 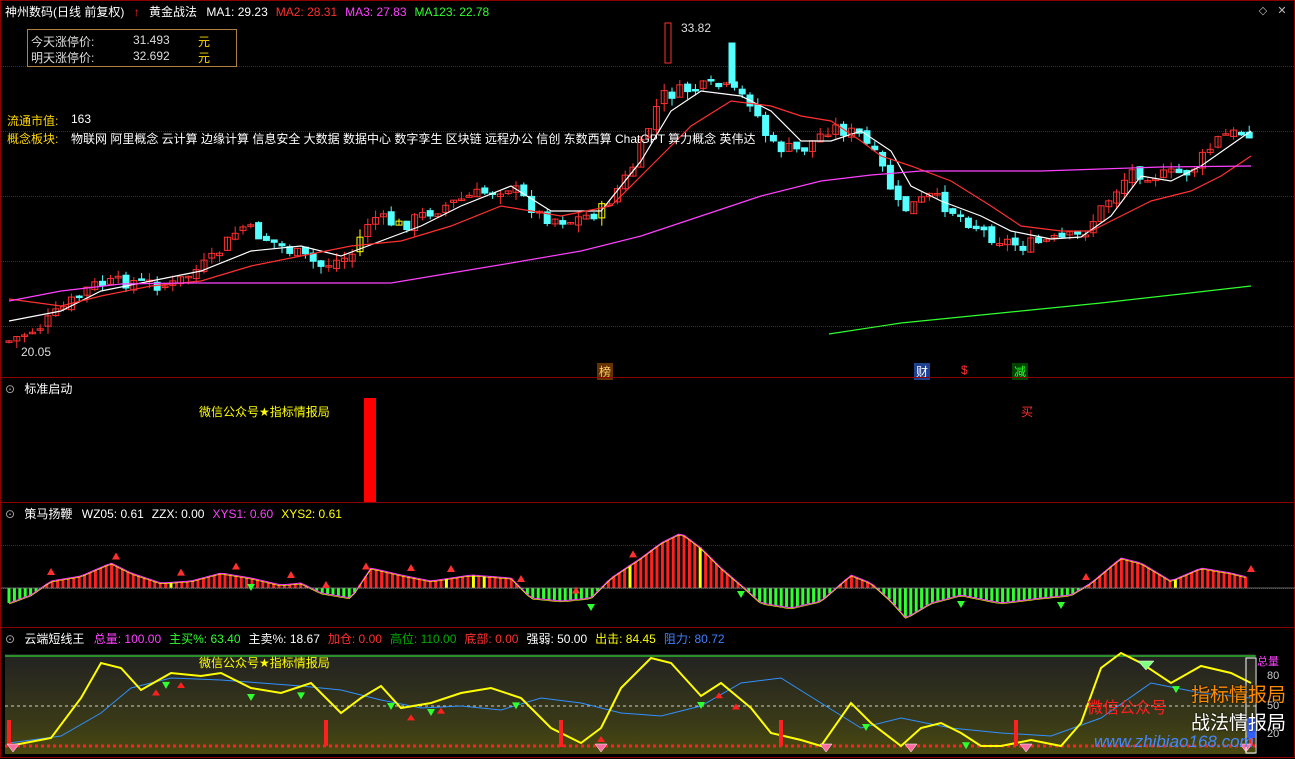 What do you see at coordinates (1127, 706) in the screenshot?
I see `overlay-left-text: 微信公众号` at bounding box center [1127, 706].